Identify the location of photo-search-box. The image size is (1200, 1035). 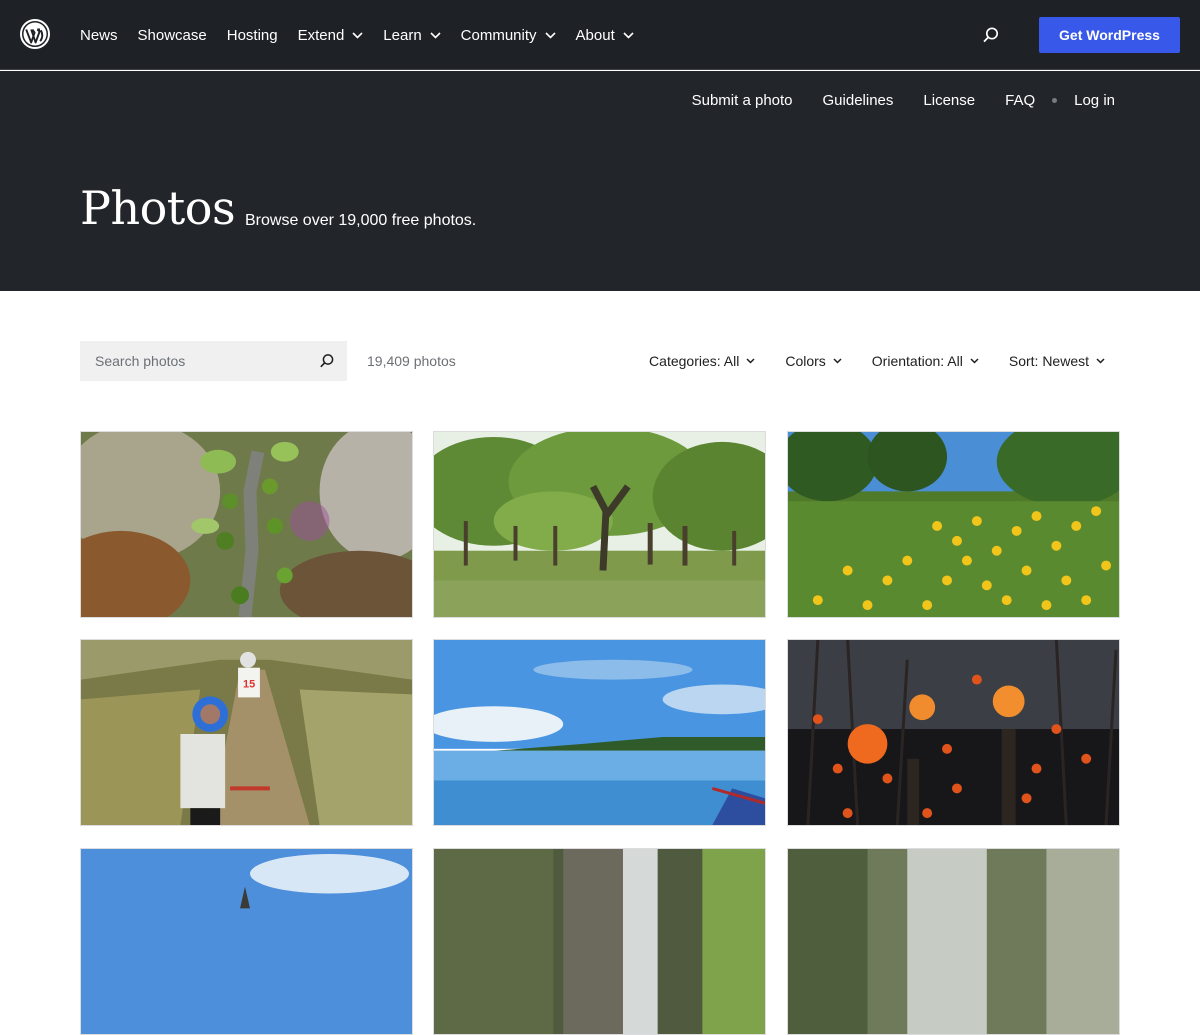
(213, 361).